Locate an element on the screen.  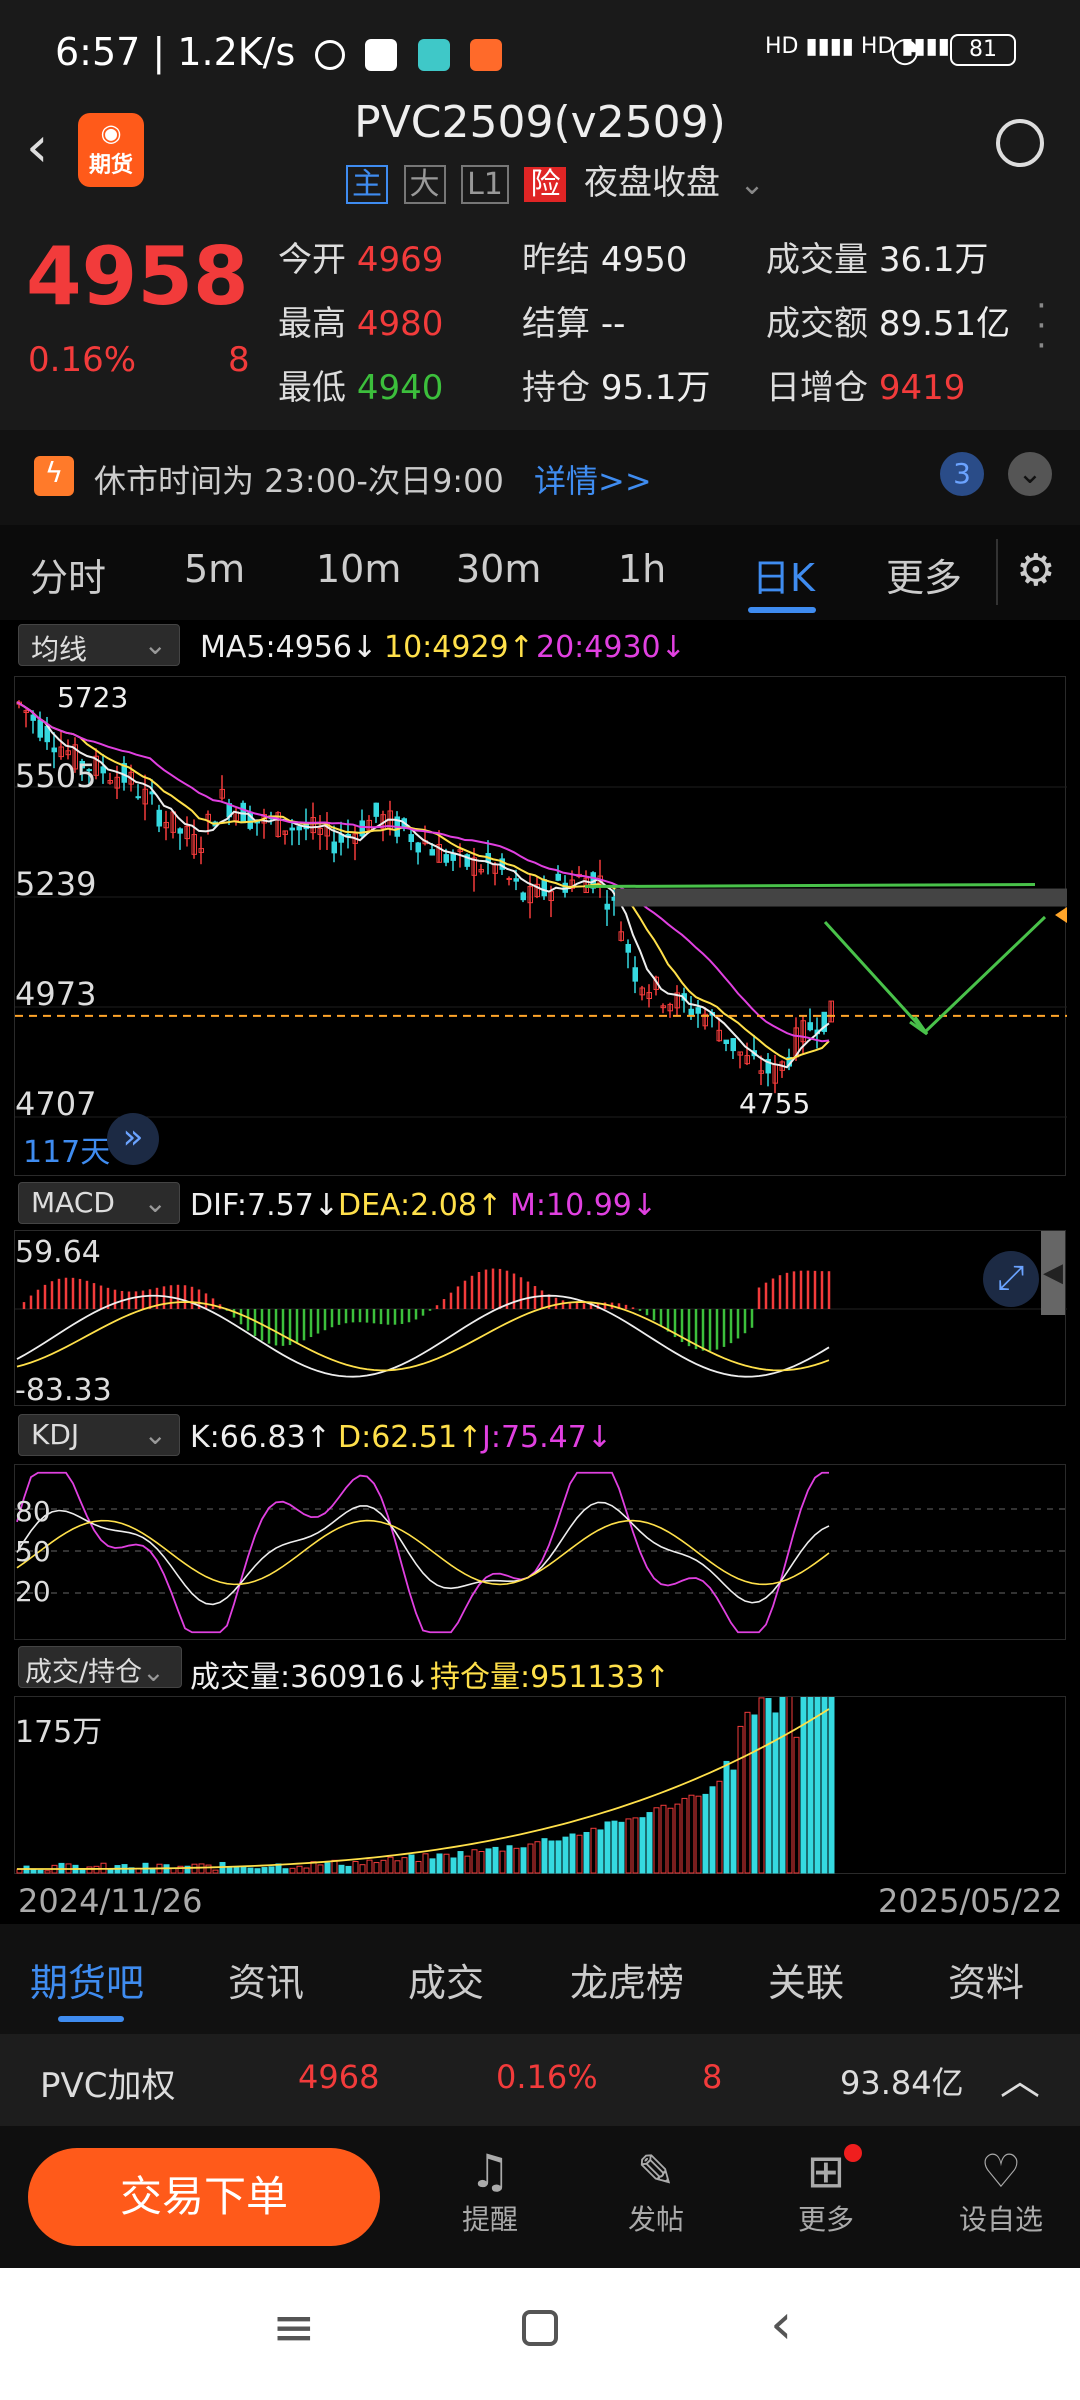
price-marker is located at coordinates (1061, 915).